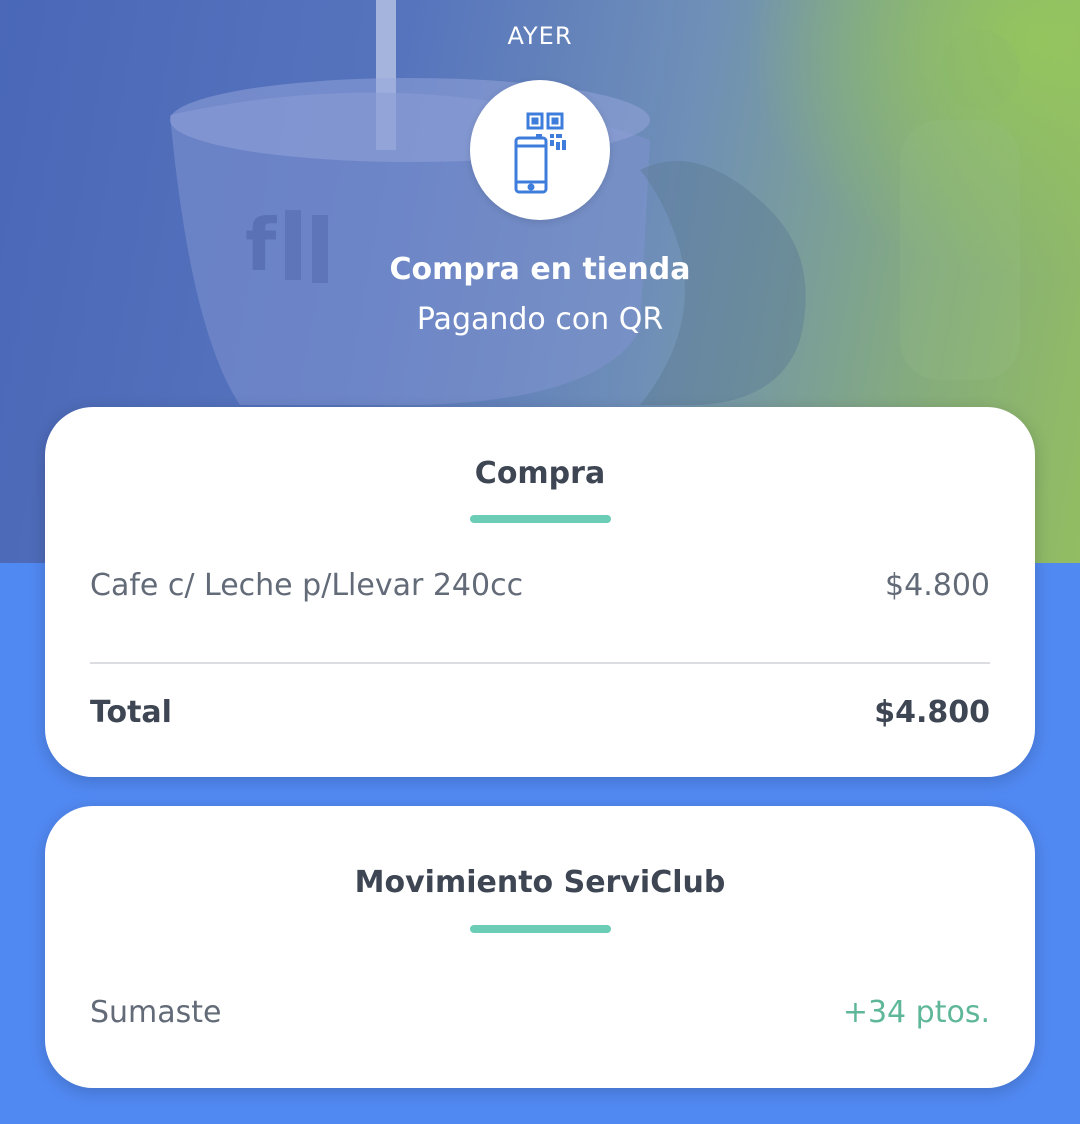 The height and width of the screenshot is (1124, 1080). Describe the element at coordinates (540, 663) in the screenshot. I see `total-divider` at that location.